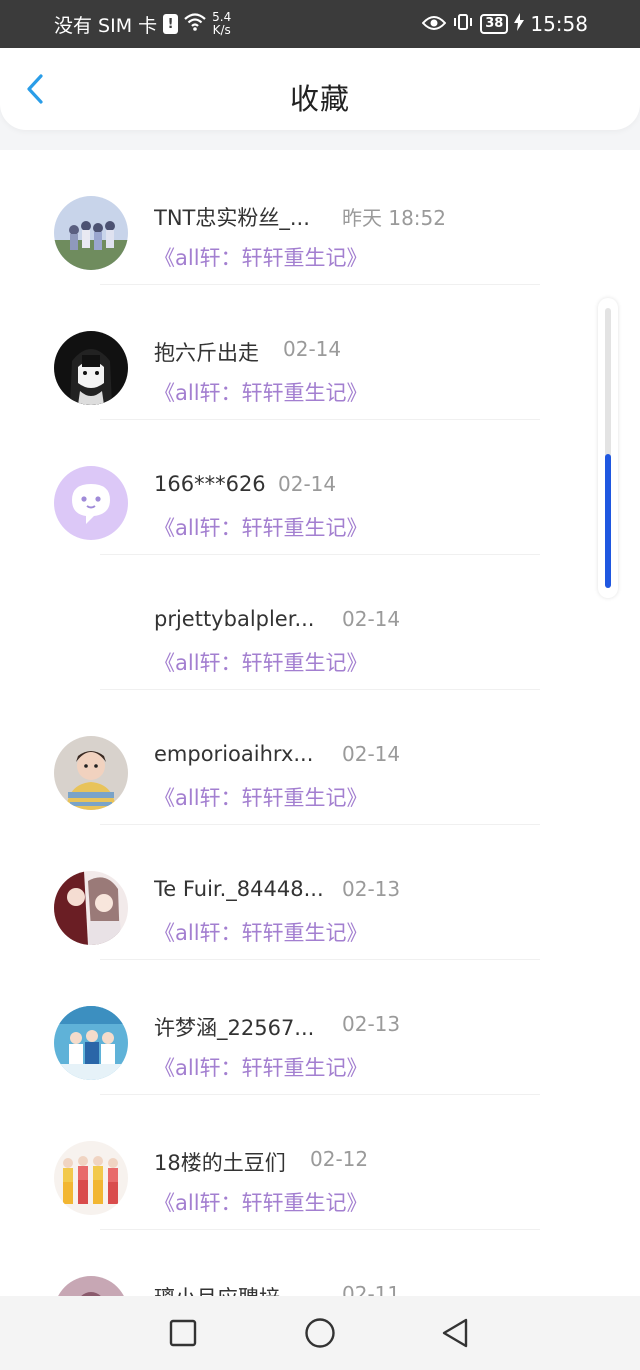  I want to click on battery-icon: 38, so click(494, 24).